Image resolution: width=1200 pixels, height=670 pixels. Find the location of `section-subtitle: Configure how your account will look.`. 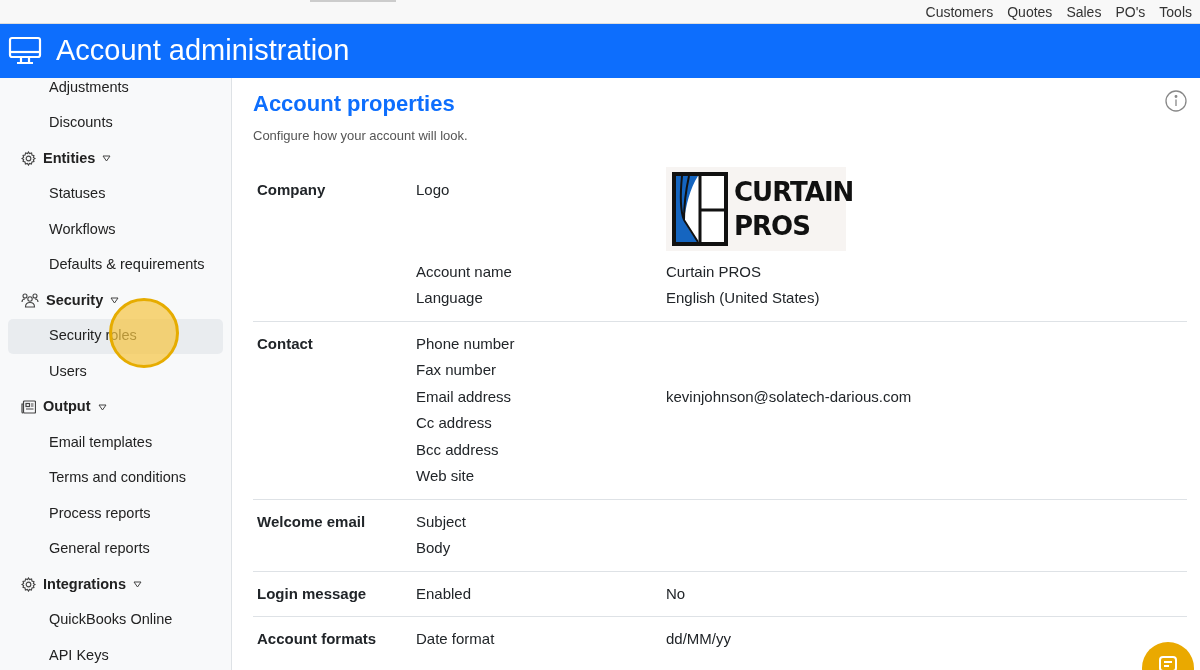

section-subtitle: Configure how your account will look. is located at coordinates (361, 136).